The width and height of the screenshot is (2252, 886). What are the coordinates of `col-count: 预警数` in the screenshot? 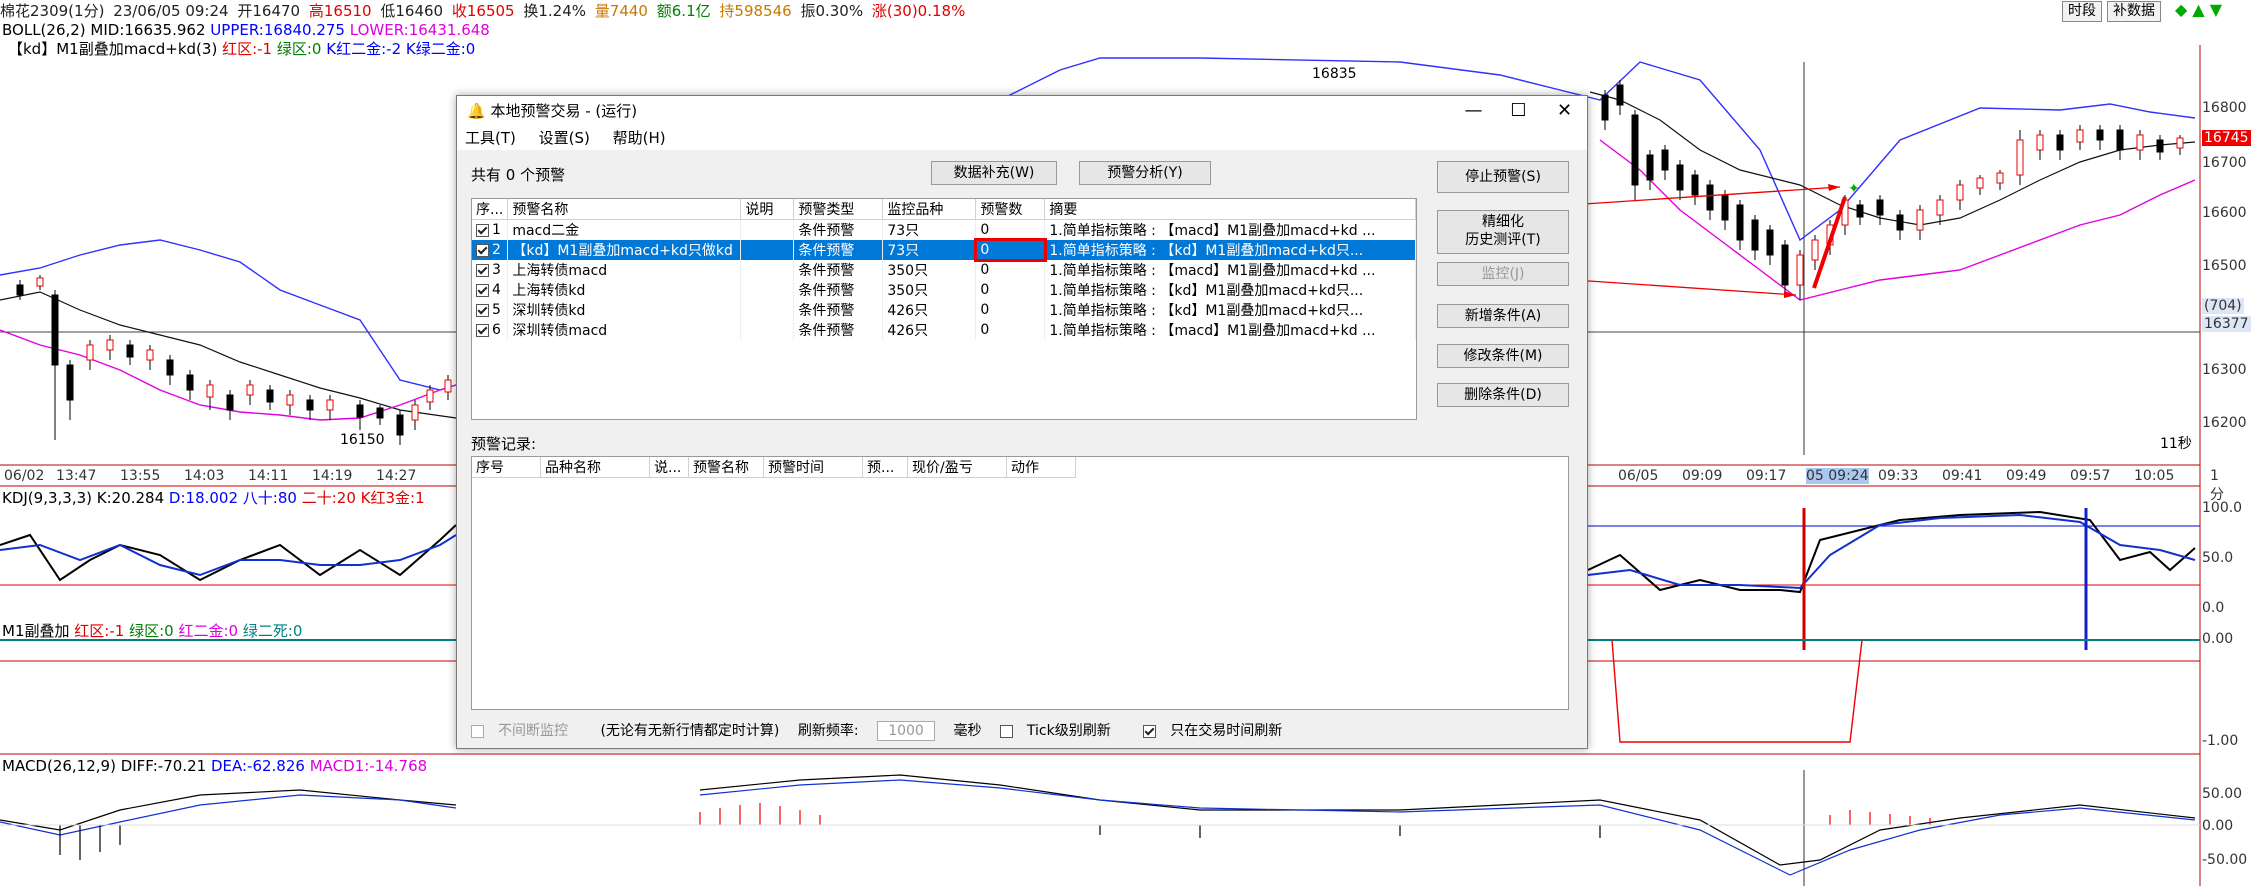 It's located at (1010, 209).